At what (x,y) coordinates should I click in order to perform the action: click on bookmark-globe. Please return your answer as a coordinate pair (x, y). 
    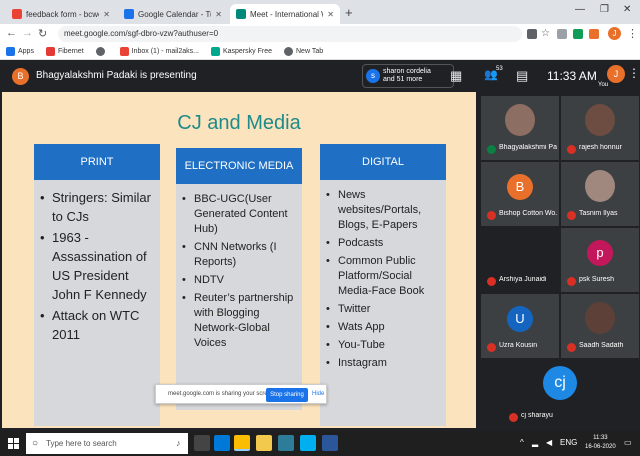
    Looking at the image, I should click on (101, 51).